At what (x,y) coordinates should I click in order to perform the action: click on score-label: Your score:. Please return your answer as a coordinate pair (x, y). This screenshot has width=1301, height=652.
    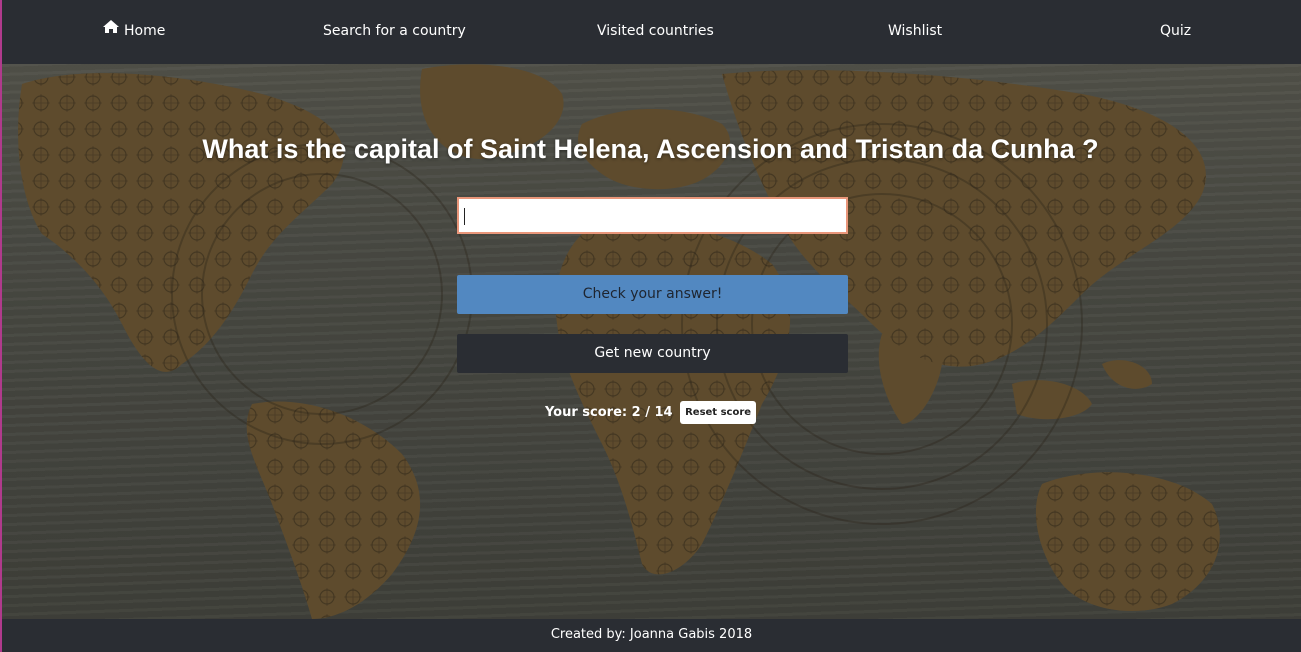
    Looking at the image, I should click on (586, 412).